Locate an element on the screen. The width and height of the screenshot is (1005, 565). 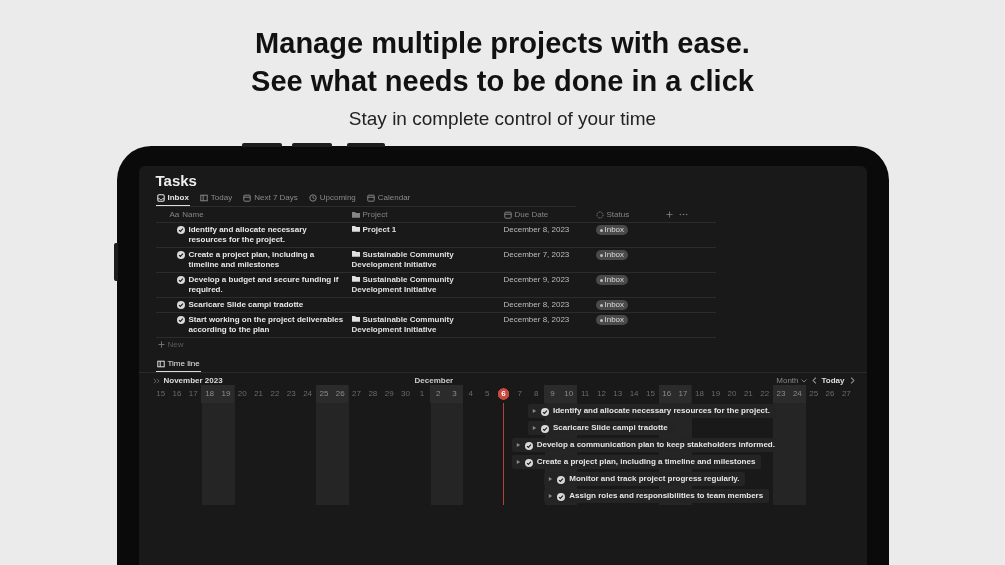
due-date: December 7, 2023 is located at coordinates (549, 260).